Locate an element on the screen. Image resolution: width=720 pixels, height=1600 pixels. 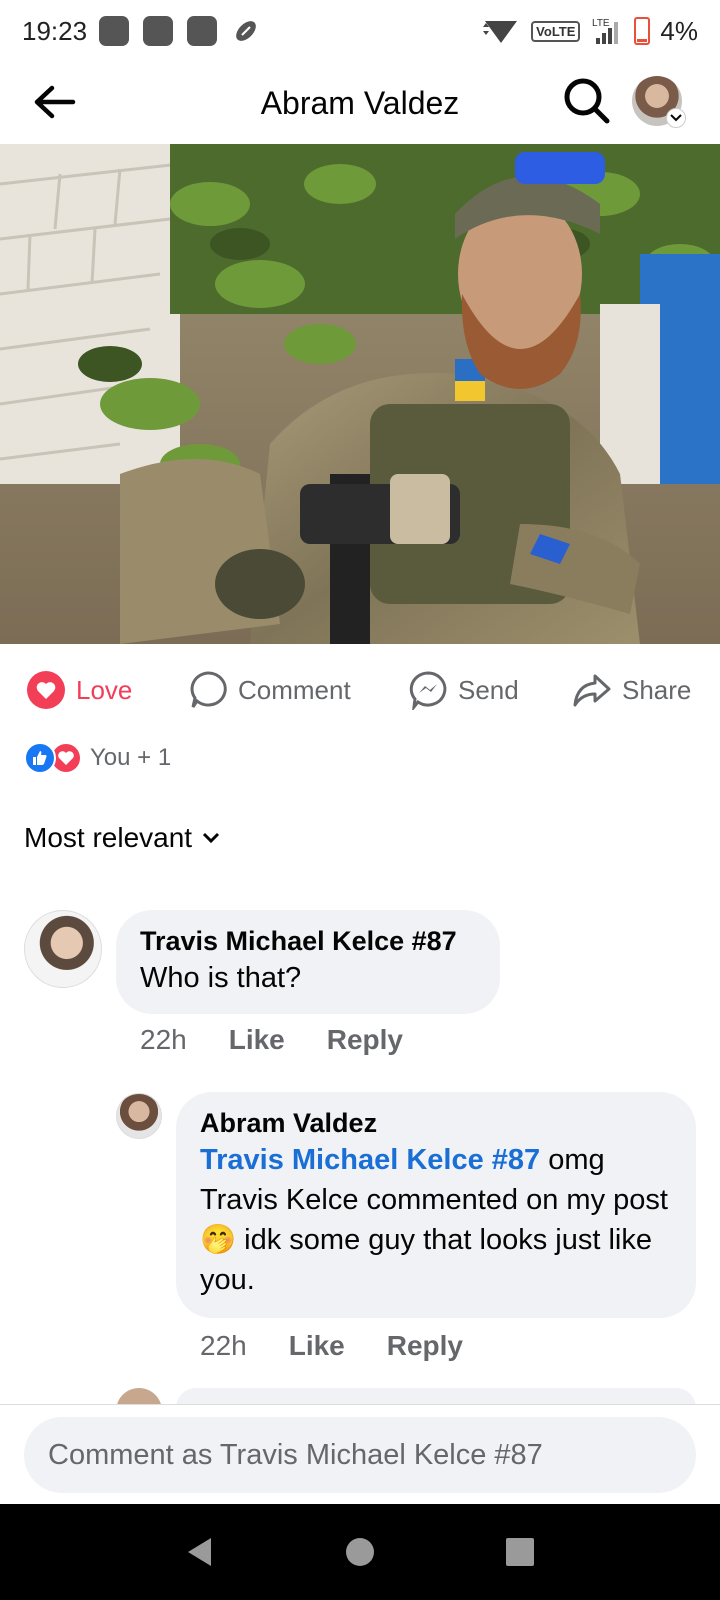
battery-percent: 4% is located at coordinates (679, 30).